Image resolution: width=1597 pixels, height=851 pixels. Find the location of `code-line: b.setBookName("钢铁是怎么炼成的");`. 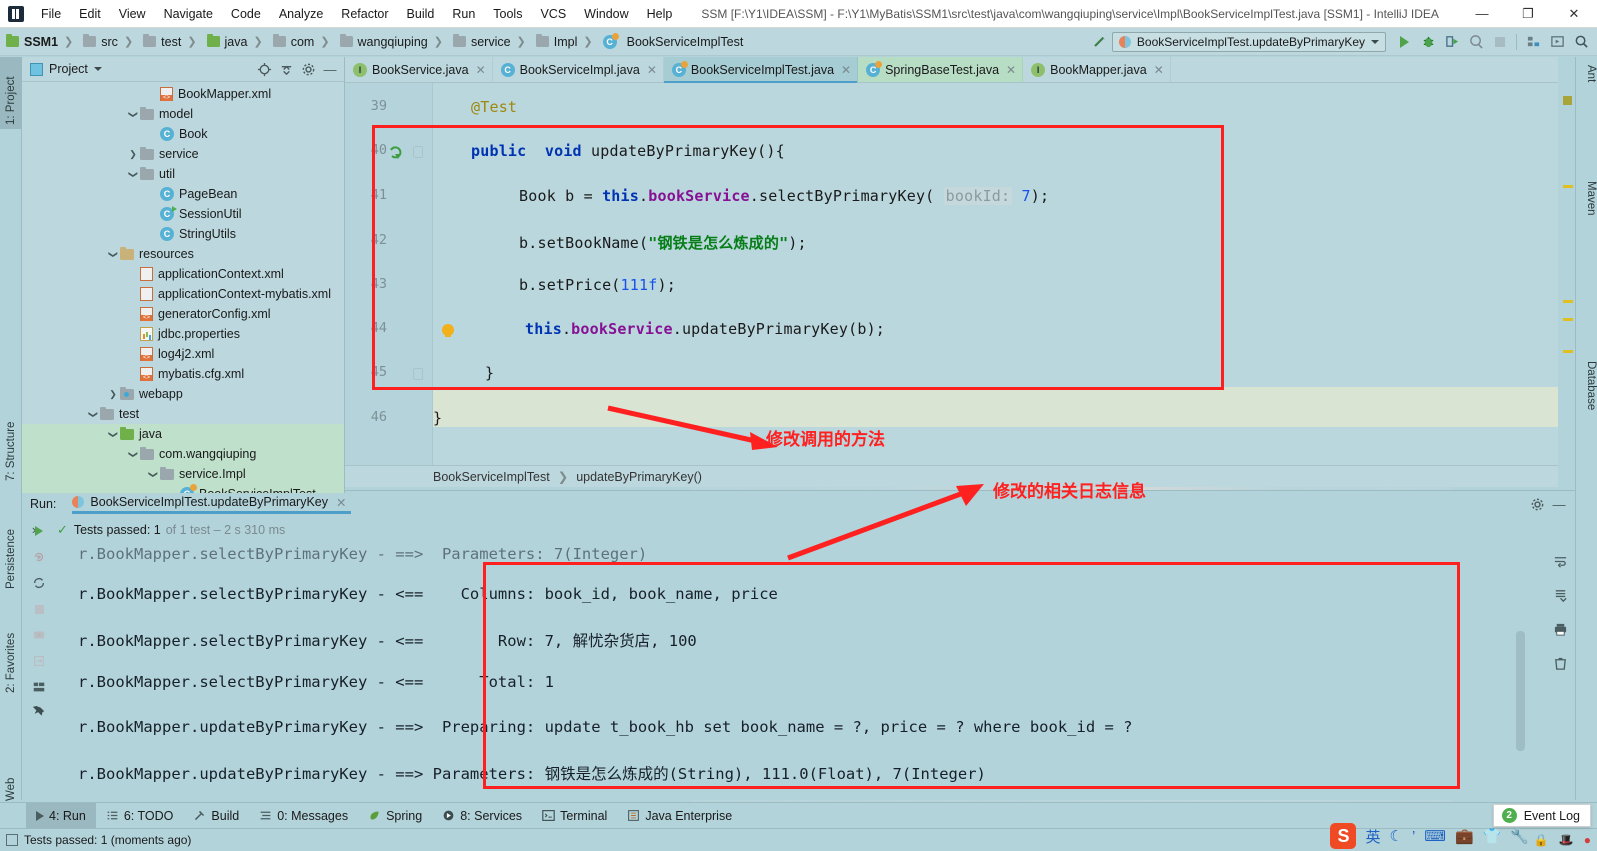

code-line: b.setBookName("钢铁是怎么炼成的"); is located at coordinates (663, 242).